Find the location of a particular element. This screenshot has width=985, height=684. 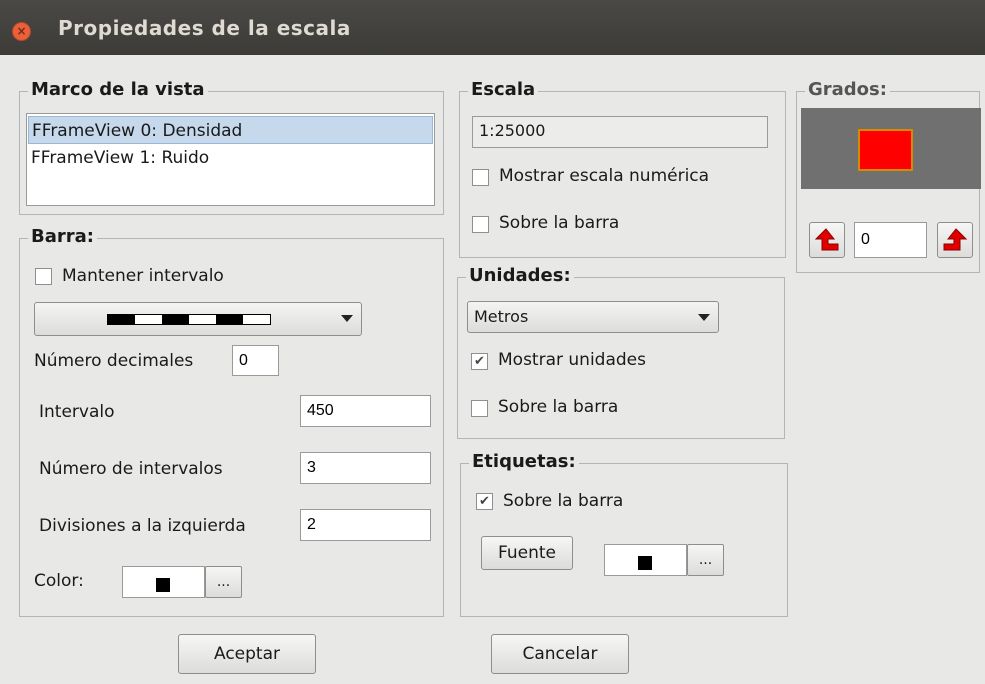

num-intervalos-field is located at coordinates (365, 468).